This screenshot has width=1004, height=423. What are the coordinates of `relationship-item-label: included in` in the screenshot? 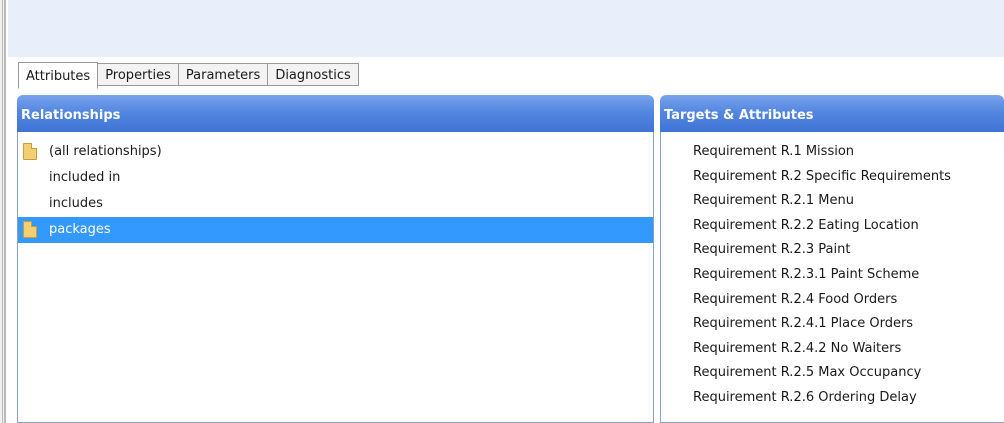 It's located at (85, 177).